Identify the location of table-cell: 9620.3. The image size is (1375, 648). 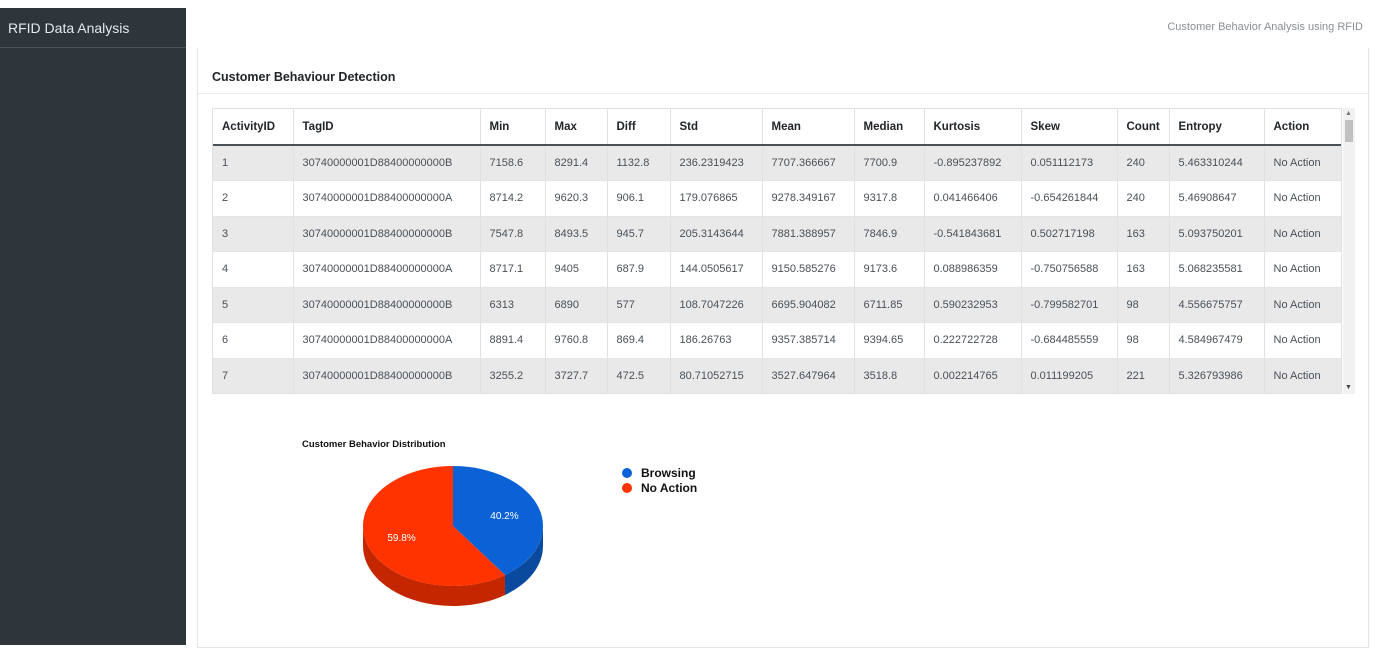
(576, 198).